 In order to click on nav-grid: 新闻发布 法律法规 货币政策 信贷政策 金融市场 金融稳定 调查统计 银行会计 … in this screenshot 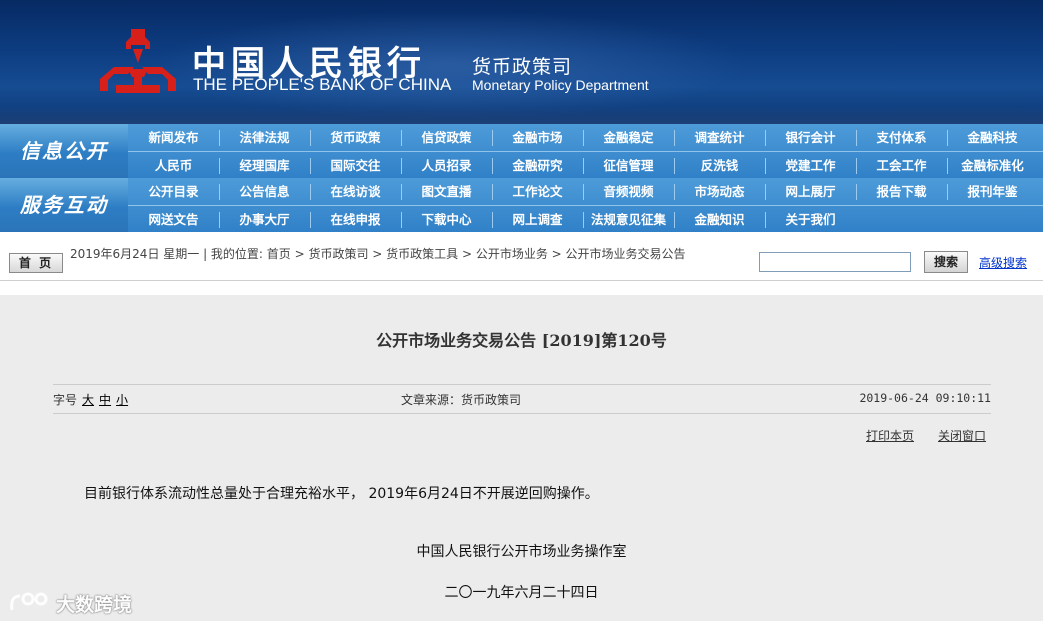, I will do `click(585, 151)`.